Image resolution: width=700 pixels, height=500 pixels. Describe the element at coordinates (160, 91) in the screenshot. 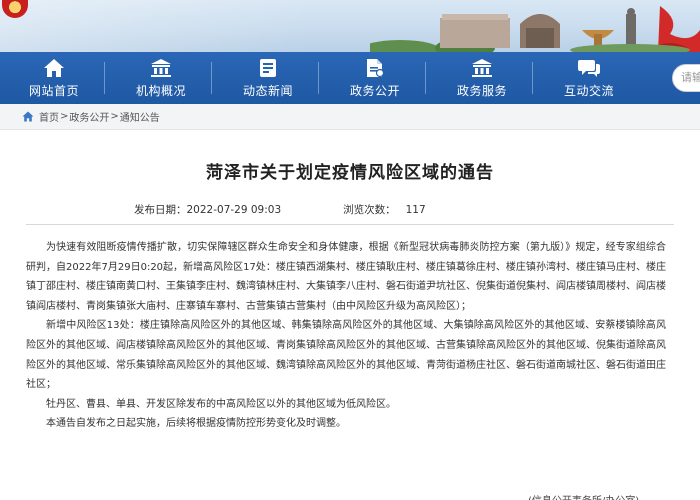

I see `nav-item-label: 机构概况` at that location.